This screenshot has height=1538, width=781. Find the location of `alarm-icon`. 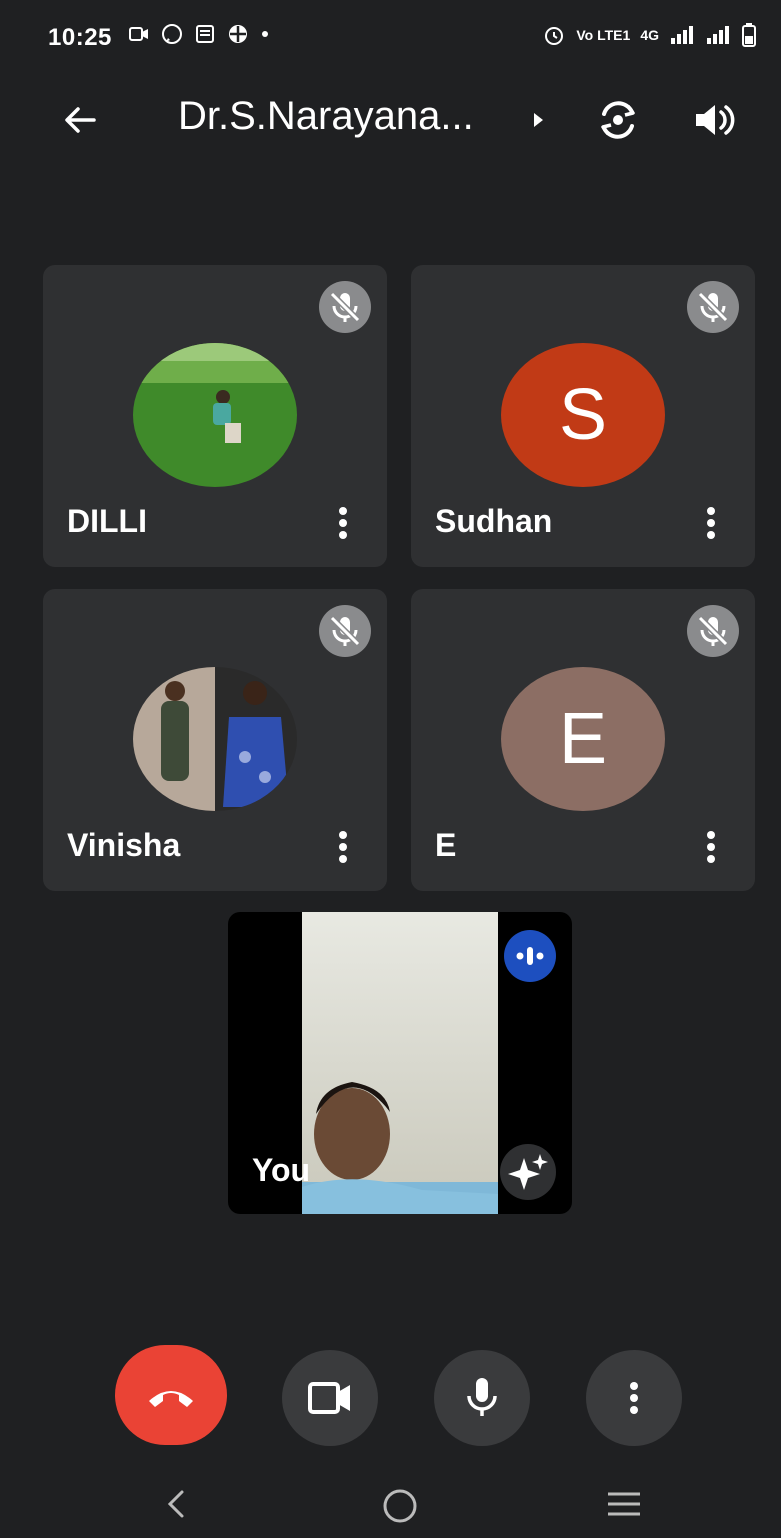

alarm-icon is located at coordinates (554, 36).